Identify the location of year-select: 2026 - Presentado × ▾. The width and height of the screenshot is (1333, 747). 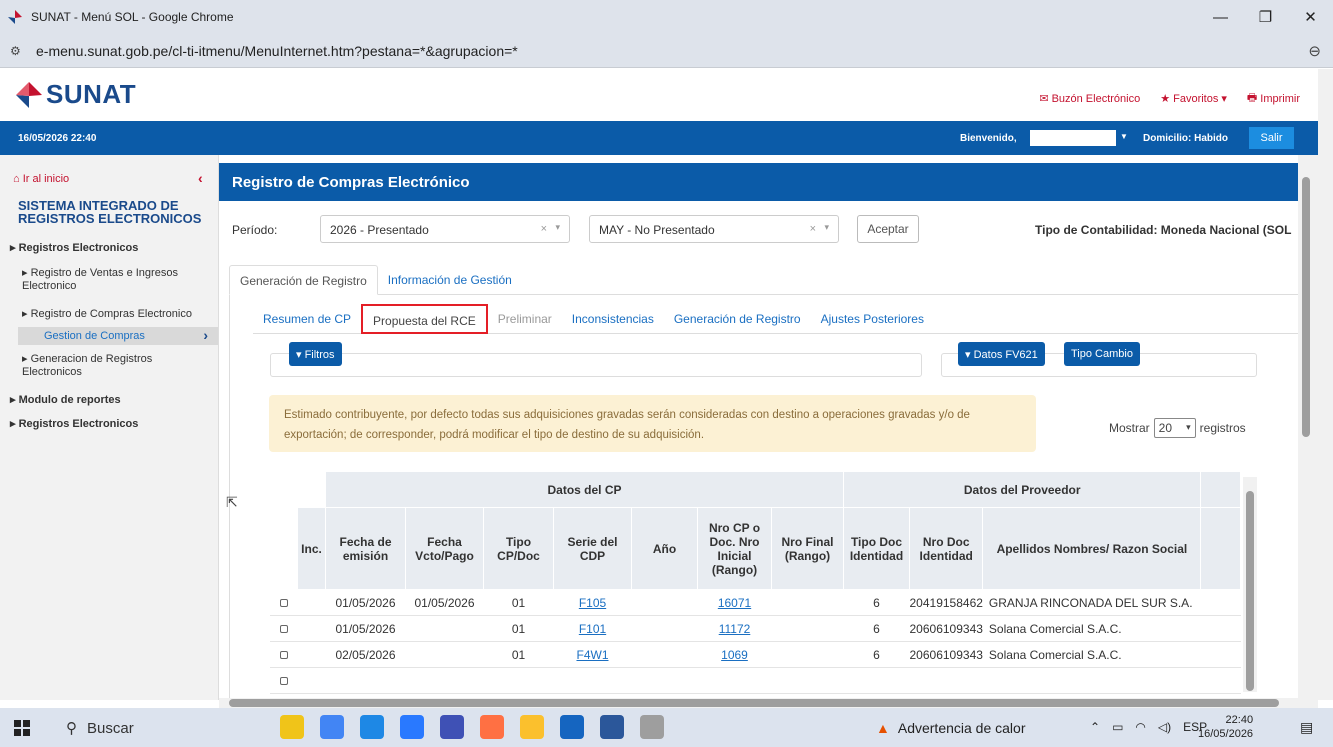
(445, 229).